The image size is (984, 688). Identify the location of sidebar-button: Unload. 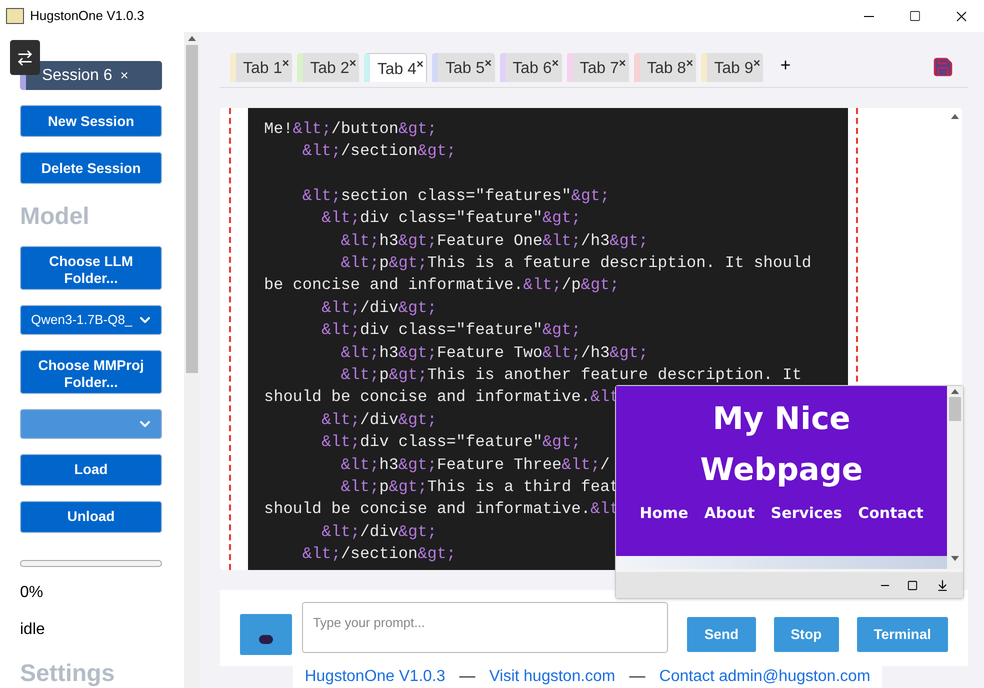
(91, 516).